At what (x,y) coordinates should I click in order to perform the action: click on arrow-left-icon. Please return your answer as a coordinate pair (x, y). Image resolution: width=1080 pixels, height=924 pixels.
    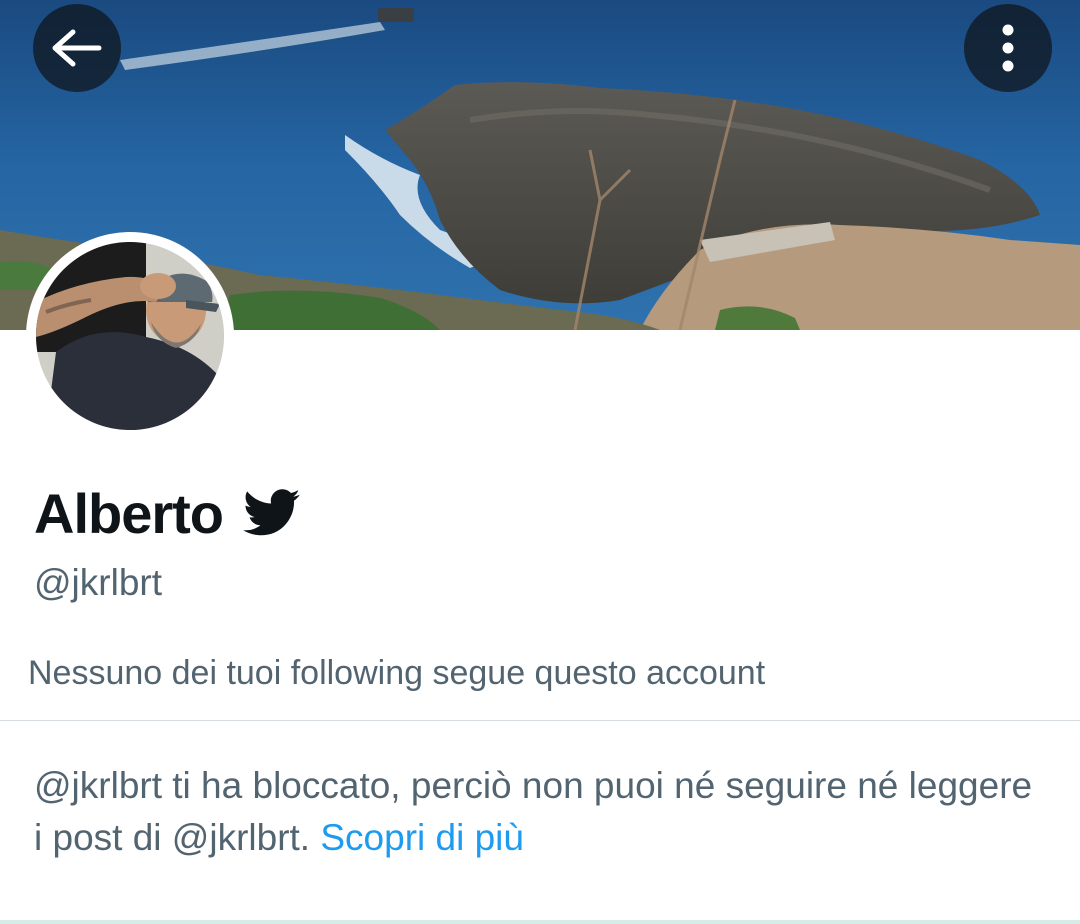
    Looking at the image, I should click on (77, 48).